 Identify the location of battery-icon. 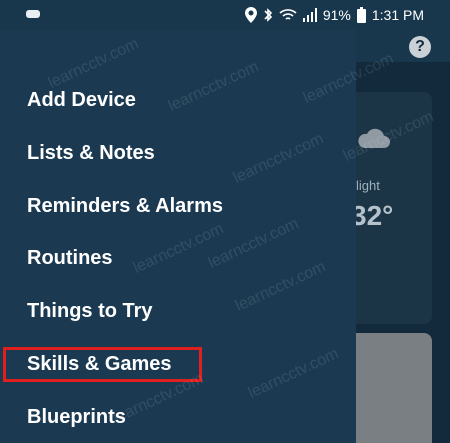
(361, 15).